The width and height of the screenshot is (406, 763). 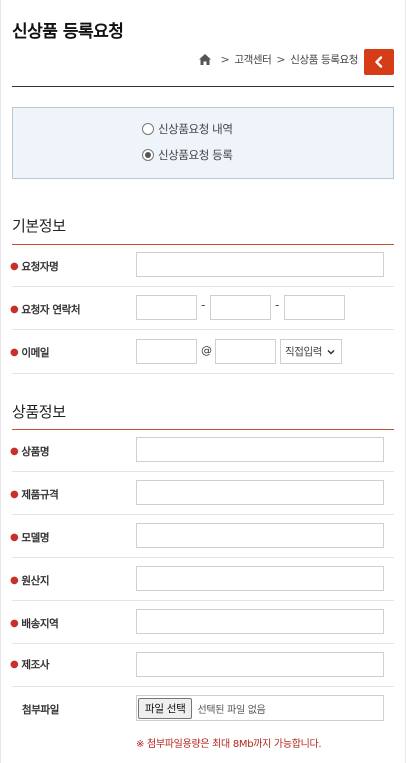 I want to click on model-name-input, so click(x=260, y=535).